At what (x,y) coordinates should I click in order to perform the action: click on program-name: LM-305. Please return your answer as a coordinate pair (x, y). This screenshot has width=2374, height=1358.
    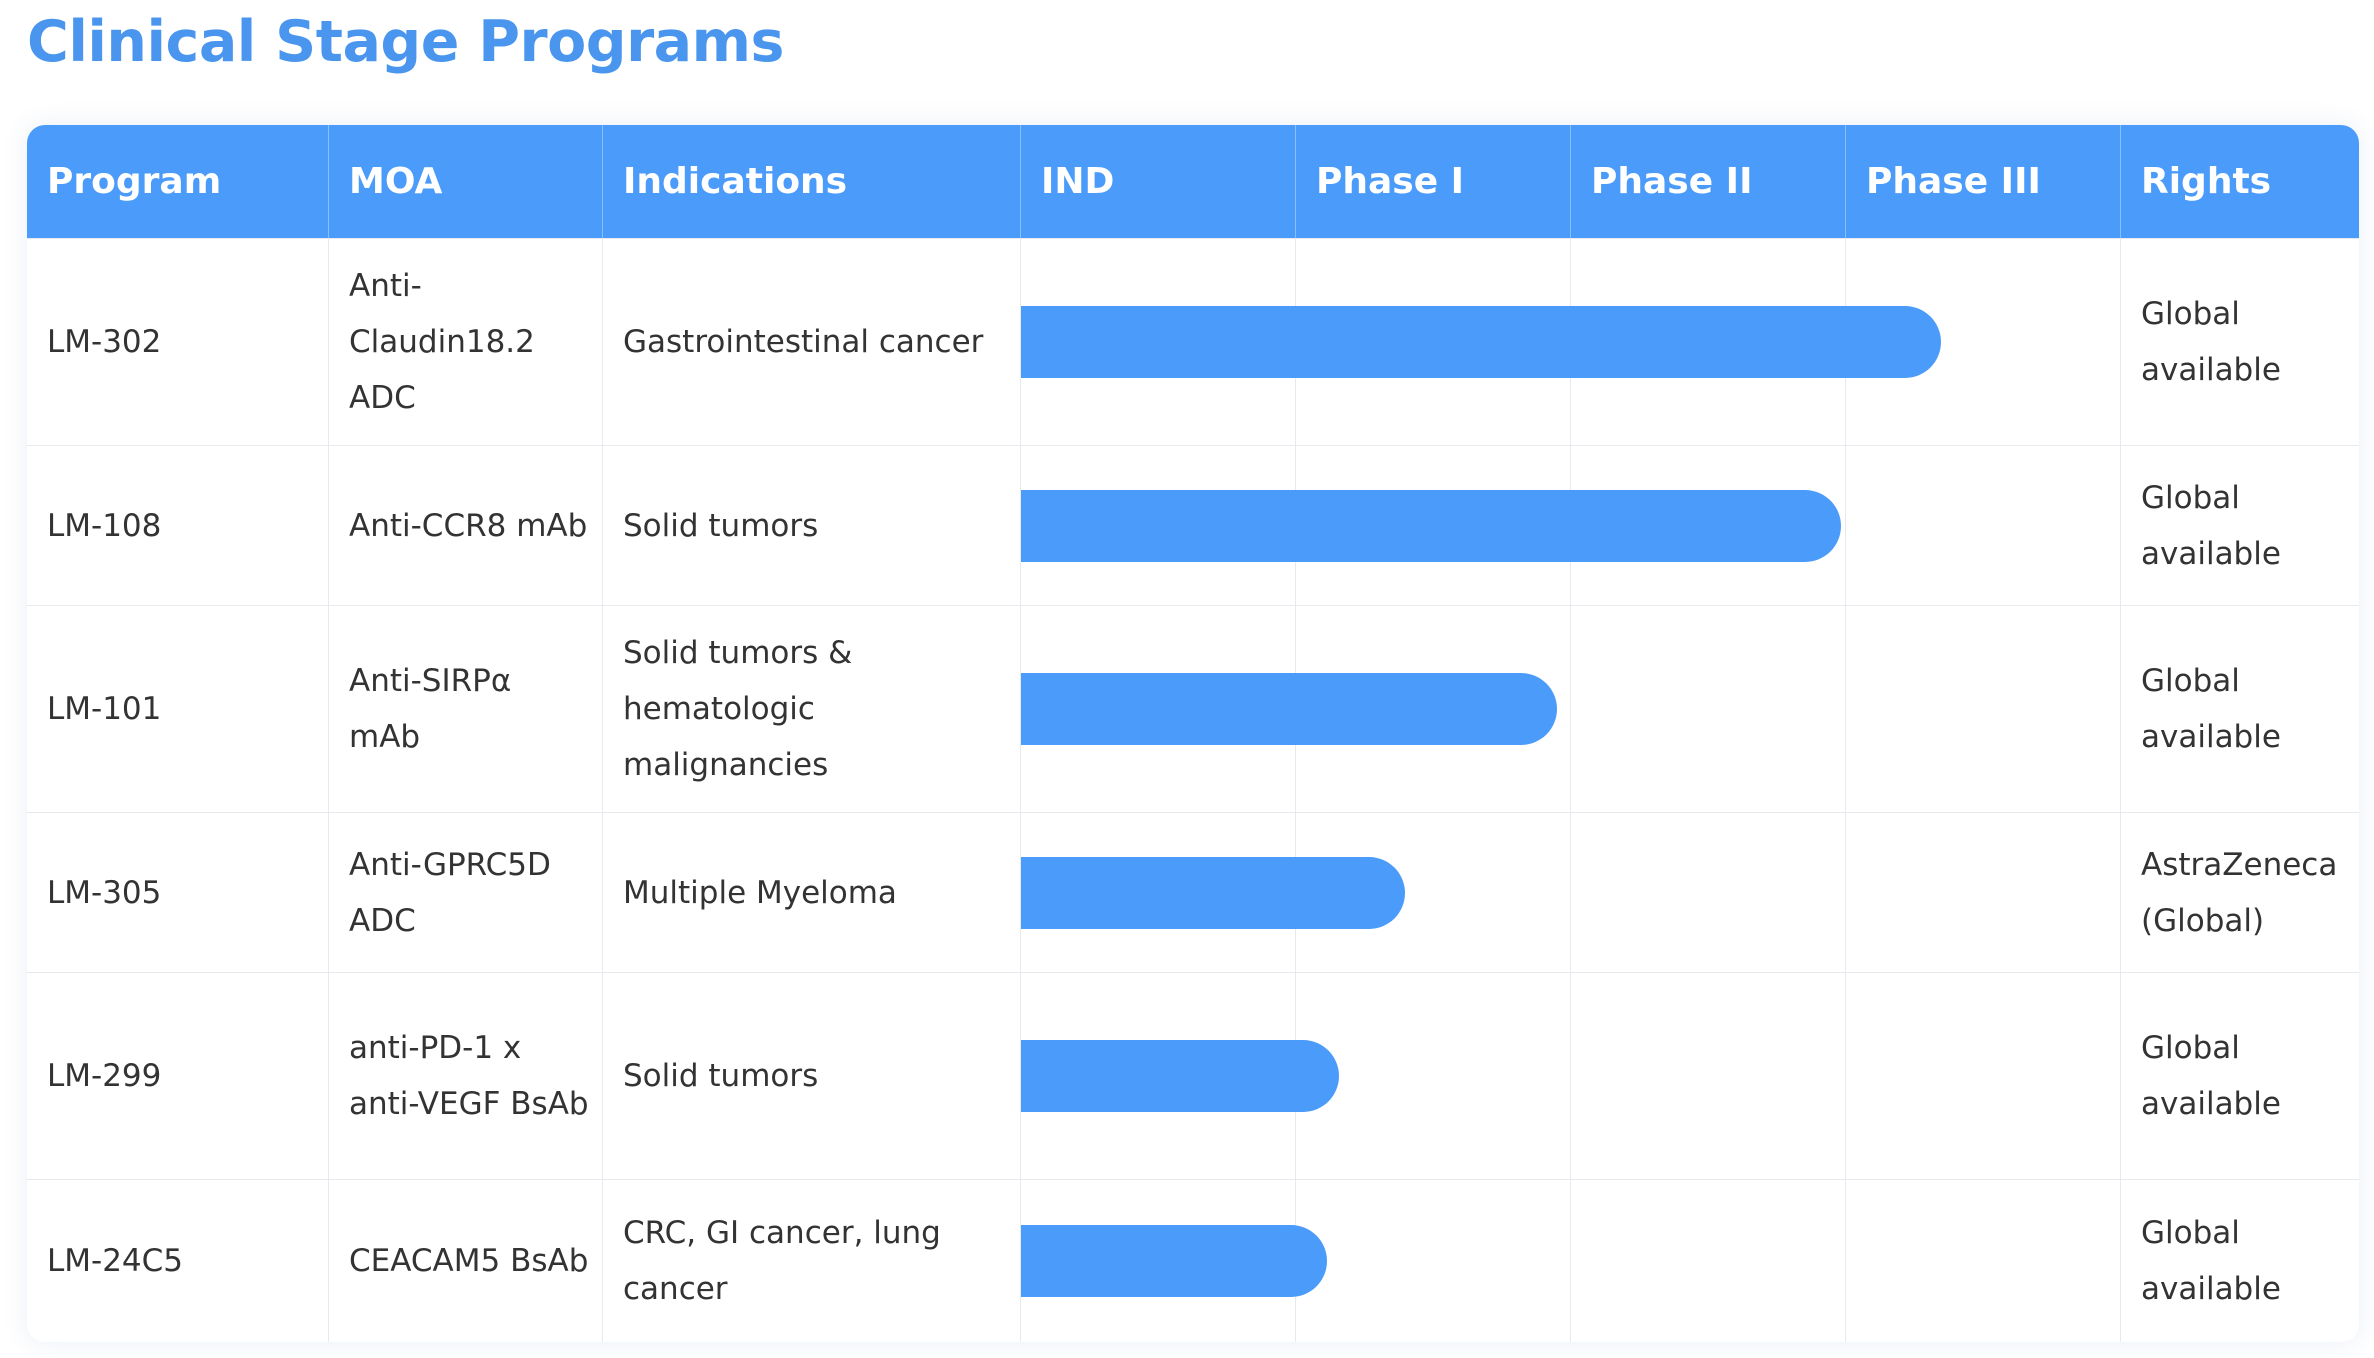
    Looking at the image, I should click on (104, 892).